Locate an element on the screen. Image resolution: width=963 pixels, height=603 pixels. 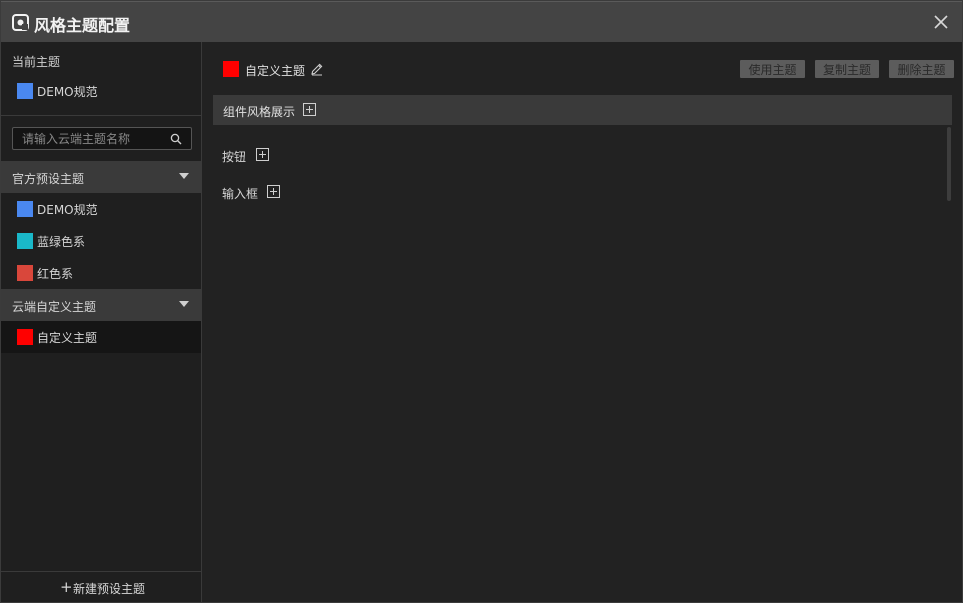
theme-item-red: 红色系 is located at coordinates (101, 273).